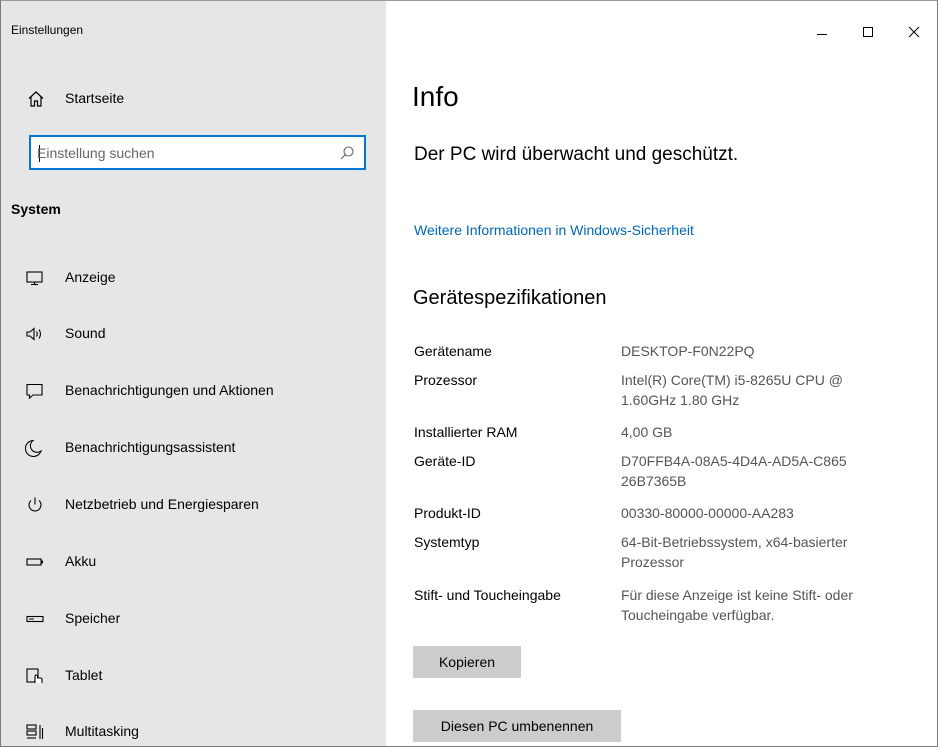 Image resolution: width=938 pixels, height=747 pixels. What do you see at coordinates (193, 724) in the screenshot?
I see `sidebar-item-multitasking: Multitasking` at bounding box center [193, 724].